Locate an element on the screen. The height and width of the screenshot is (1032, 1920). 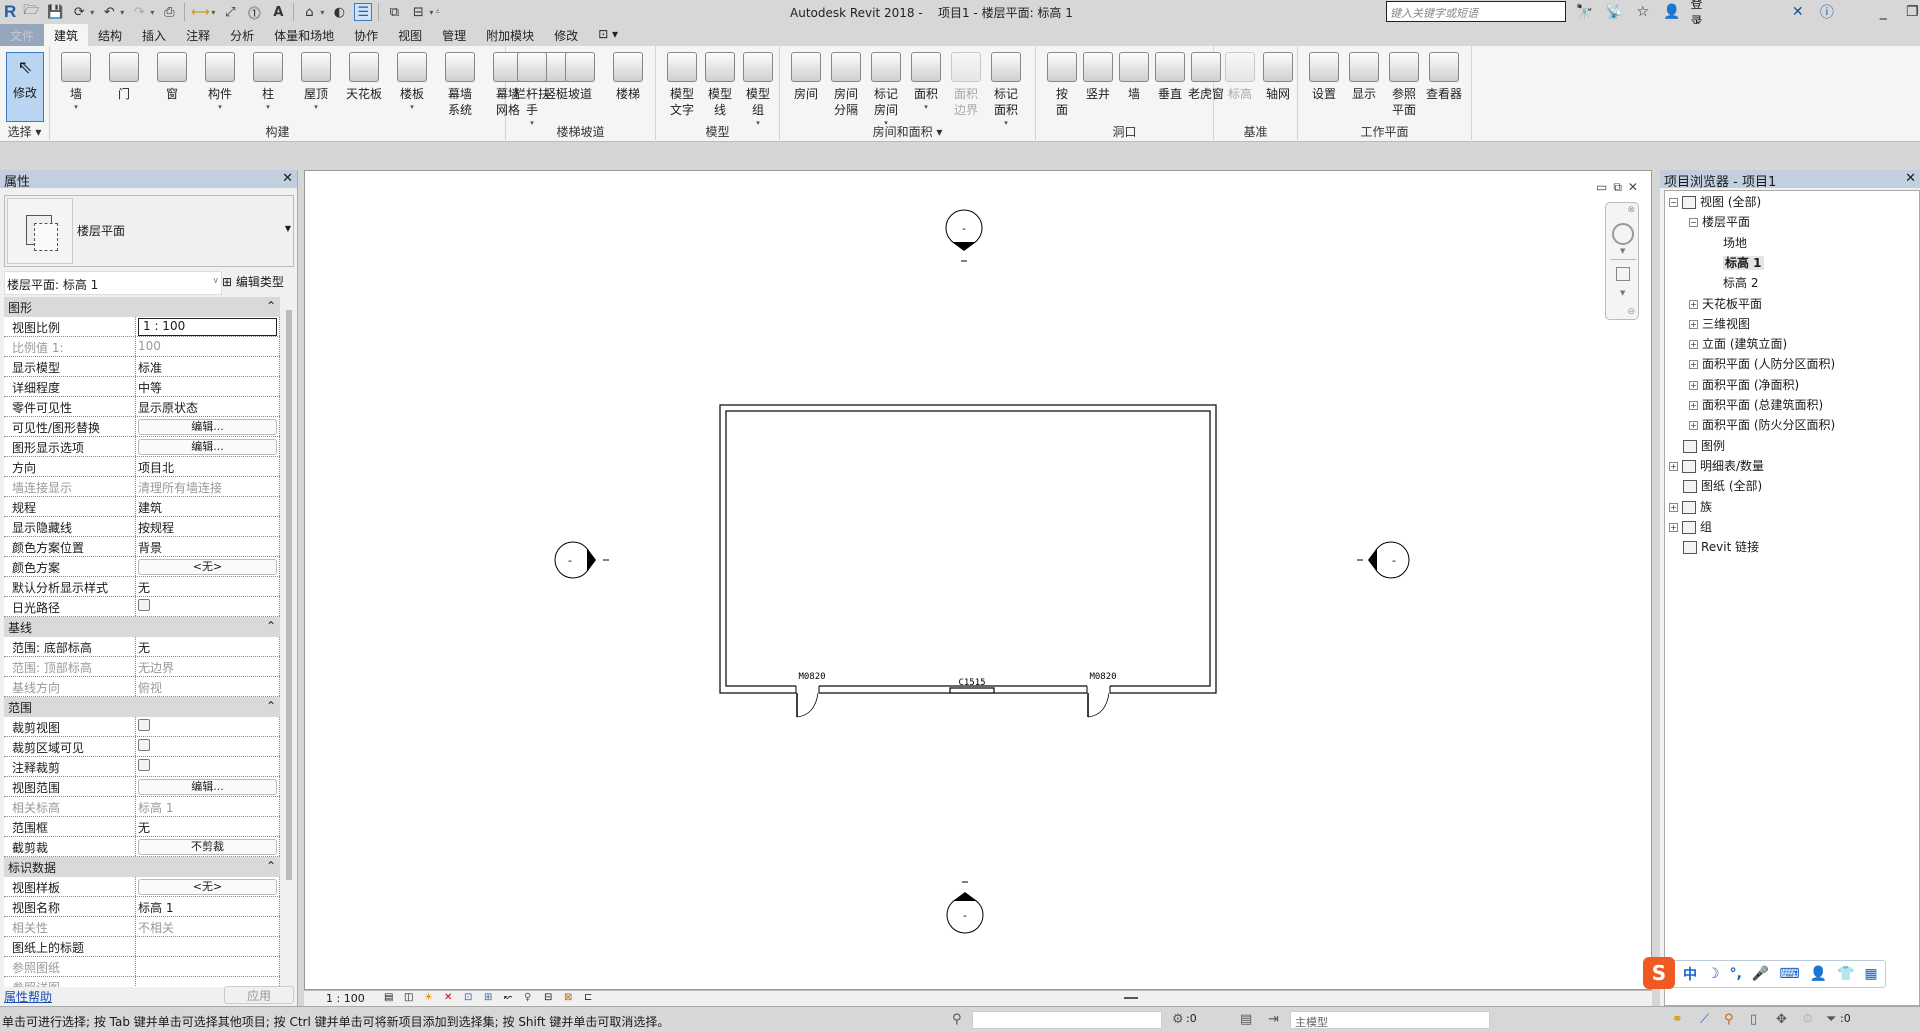
analytical-model-icon: ⊏ is located at coordinates (591, 998).